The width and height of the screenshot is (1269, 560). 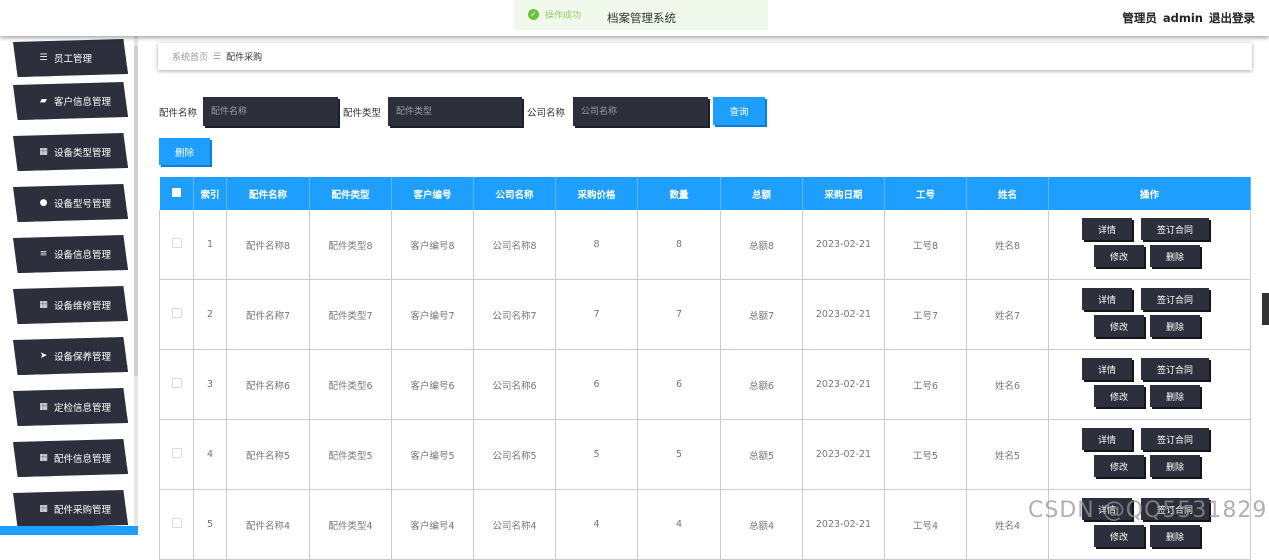 What do you see at coordinates (70, 58) in the screenshot?
I see `sidebar-item: ☰ 员工管理` at bounding box center [70, 58].